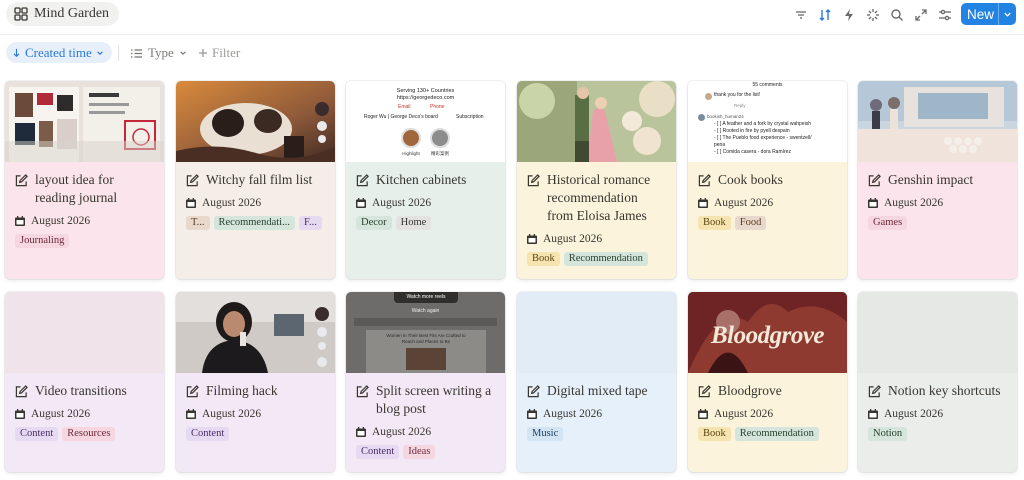  I want to click on card-cover-image: Bloodgrove, so click(767, 332).